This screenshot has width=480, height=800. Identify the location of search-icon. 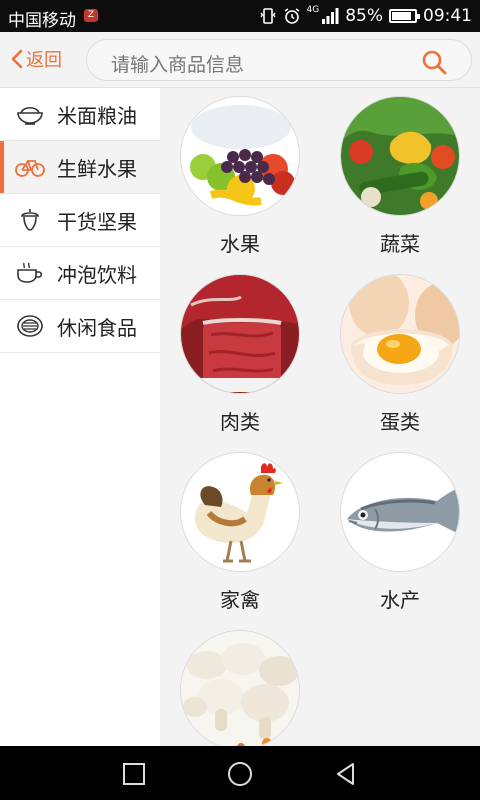
(434, 62).